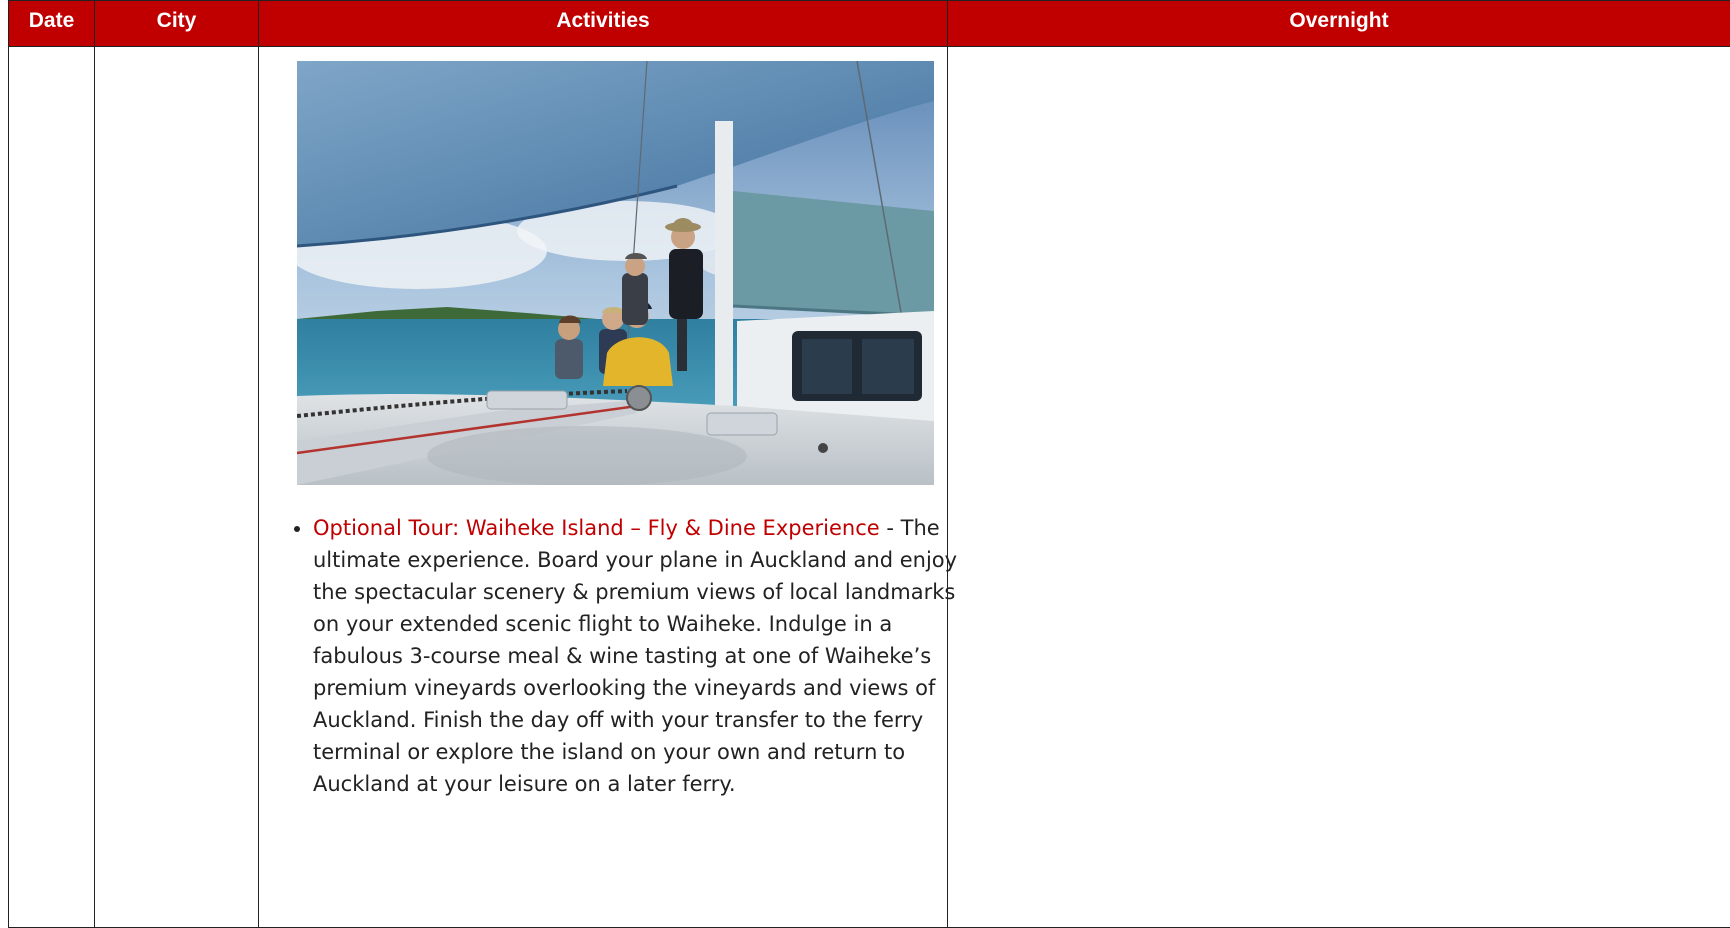 This screenshot has width=1730, height=928. Describe the element at coordinates (176, 23) in the screenshot. I see `header-city: City` at that location.